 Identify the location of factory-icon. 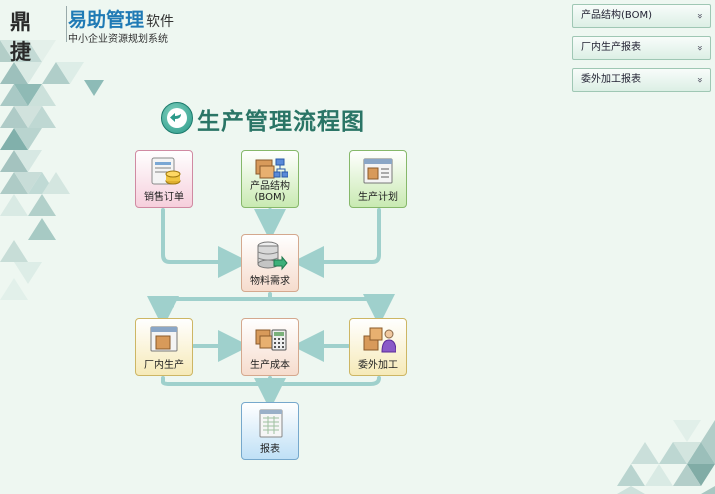
(164, 339).